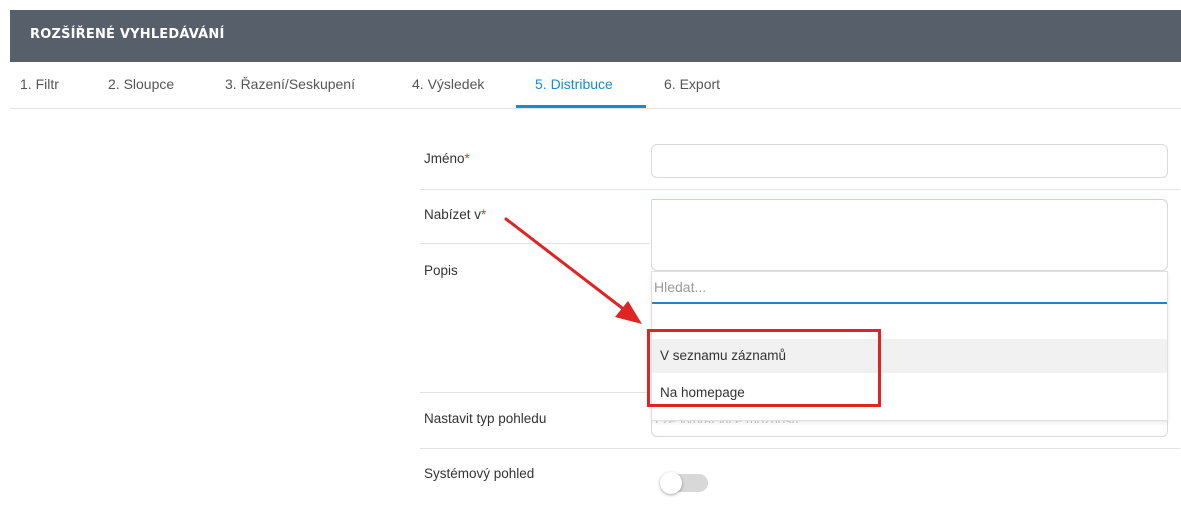  I want to click on name-input, so click(909, 161).